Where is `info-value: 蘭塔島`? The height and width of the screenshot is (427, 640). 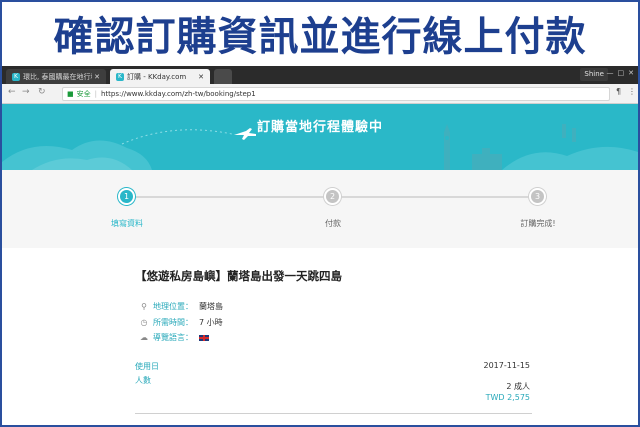
info-value: 蘭塔島 is located at coordinates (211, 306).